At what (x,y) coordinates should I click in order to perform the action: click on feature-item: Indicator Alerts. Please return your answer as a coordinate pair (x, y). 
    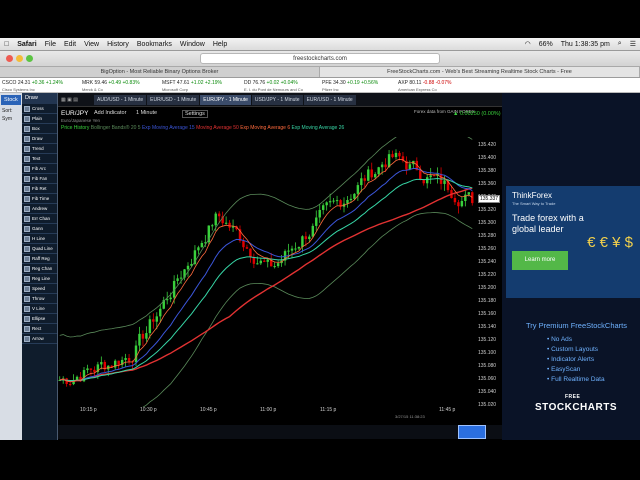
    Looking at the image, I should click on (576, 360).